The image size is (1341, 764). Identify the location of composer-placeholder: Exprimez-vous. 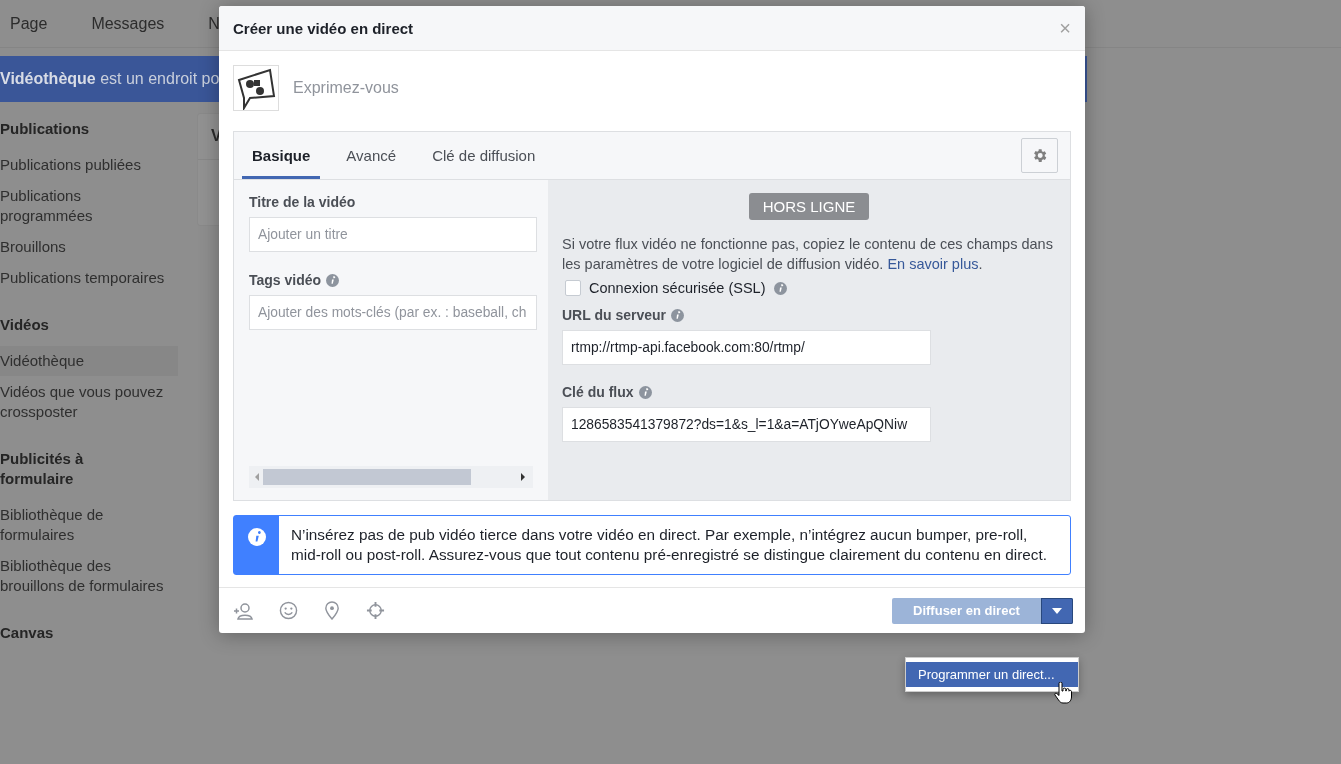
(346, 88).